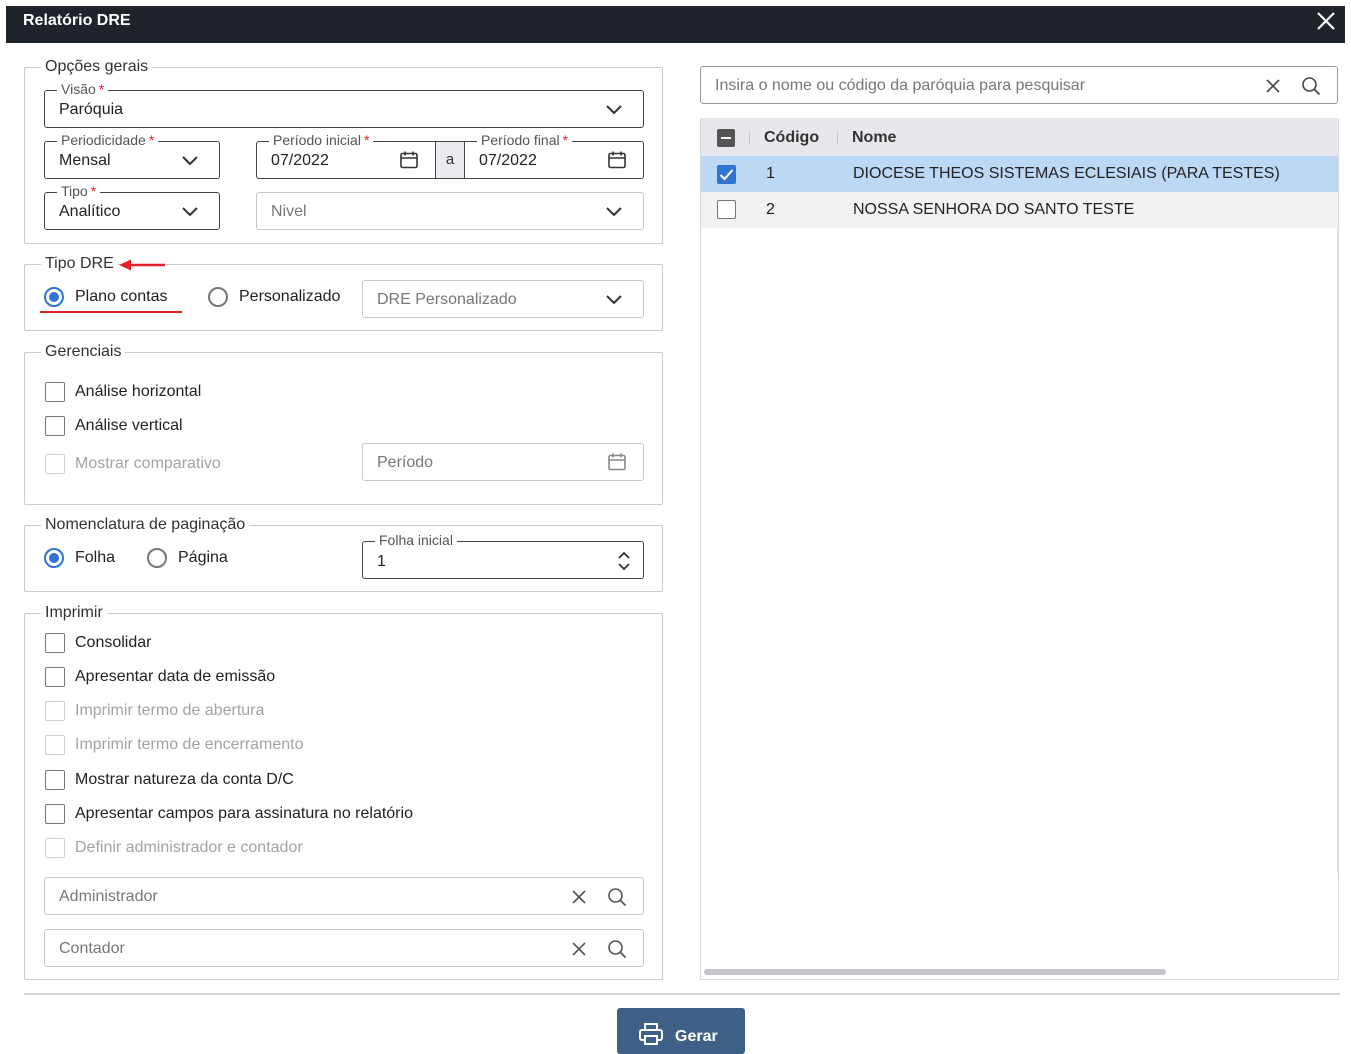  Describe the element at coordinates (675, 24) in the screenshot. I see `title-bar: Relatório DRE` at that location.